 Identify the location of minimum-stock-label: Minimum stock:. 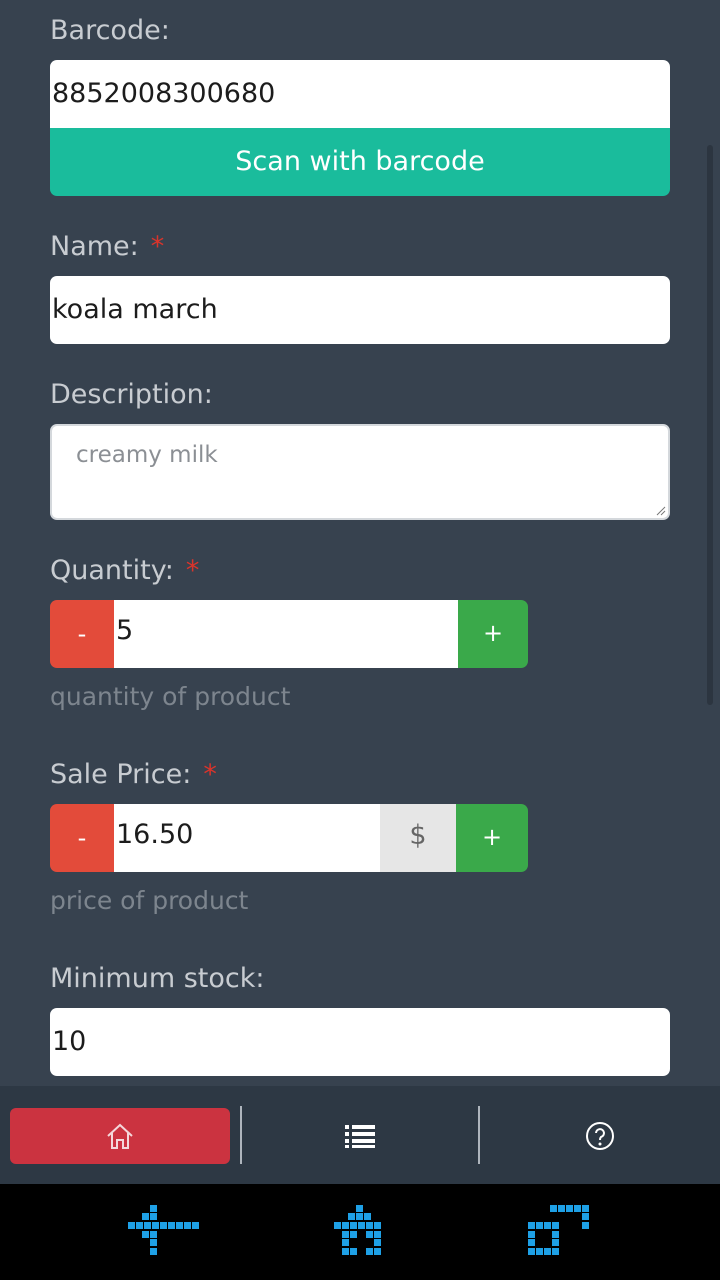
(157, 978).